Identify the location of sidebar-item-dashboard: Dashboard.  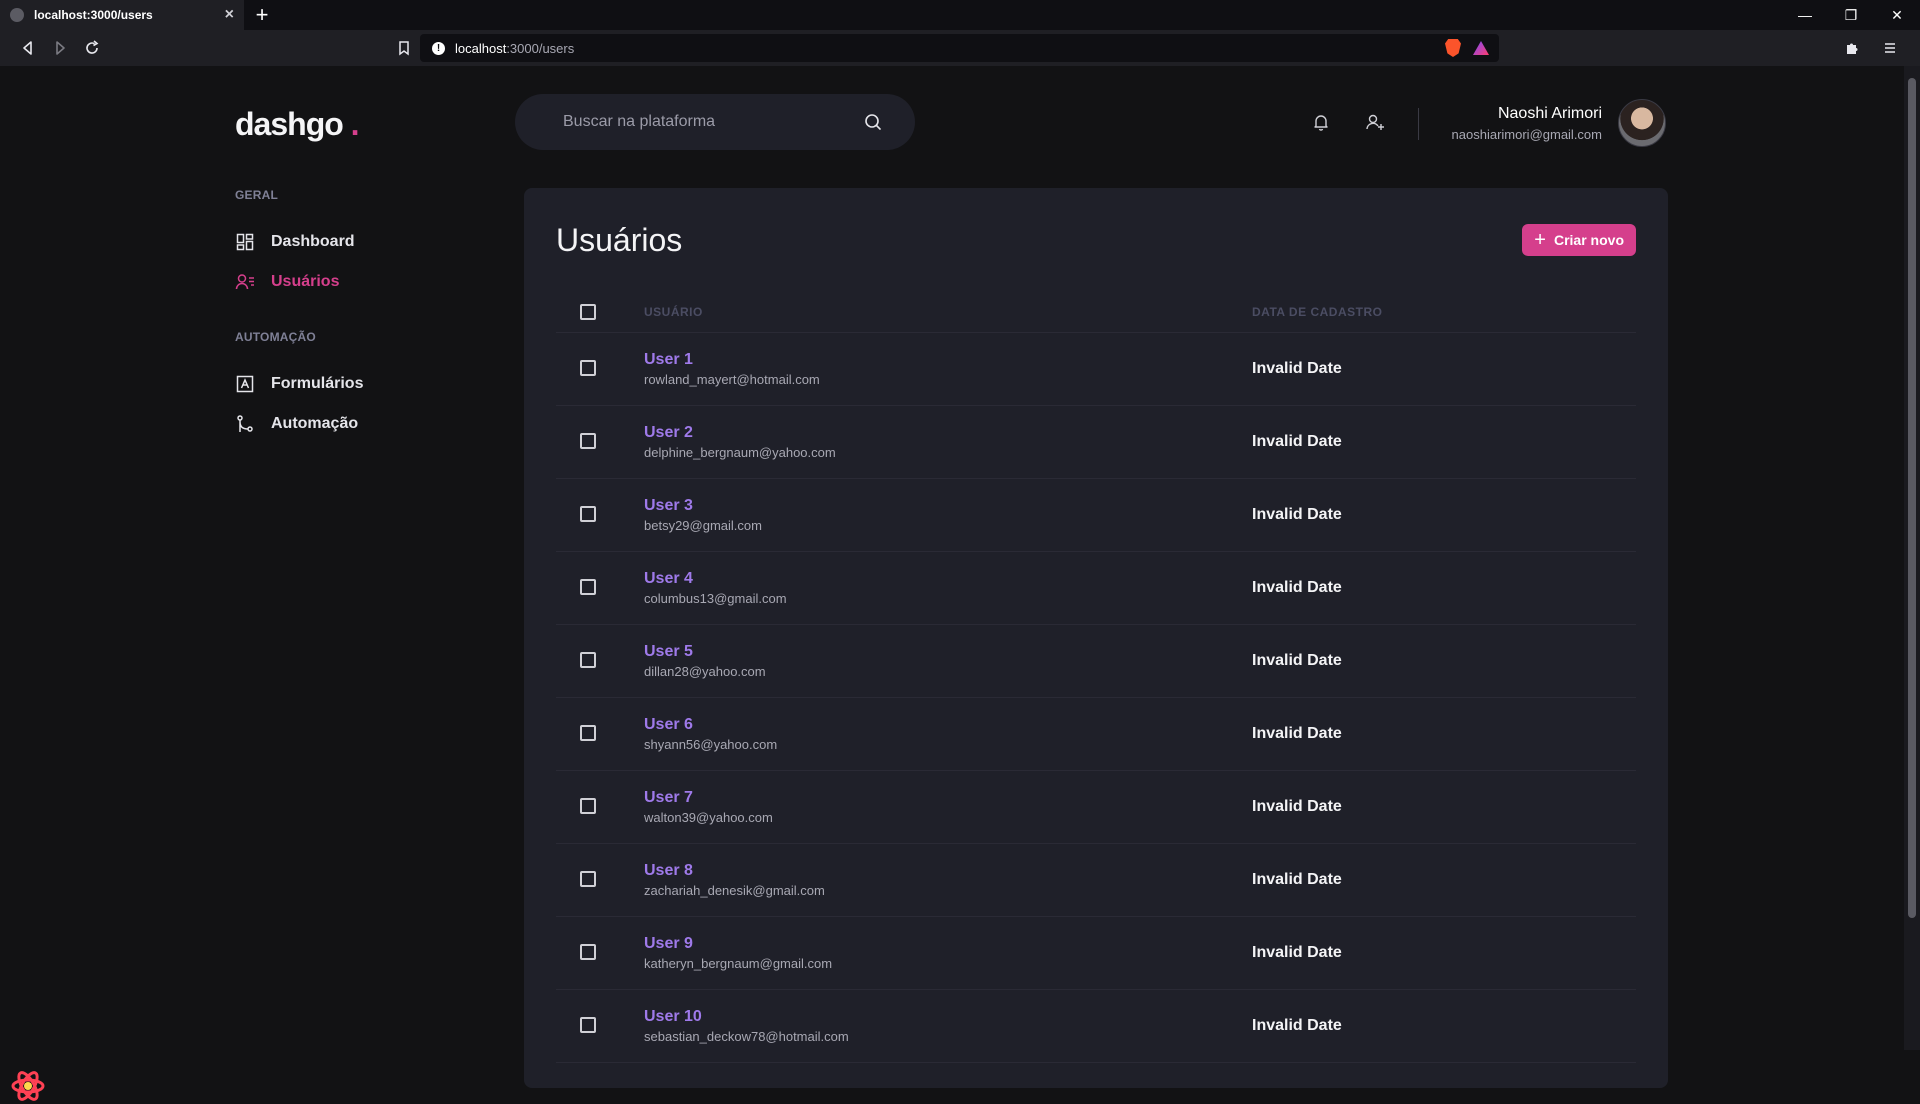
(365, 242).